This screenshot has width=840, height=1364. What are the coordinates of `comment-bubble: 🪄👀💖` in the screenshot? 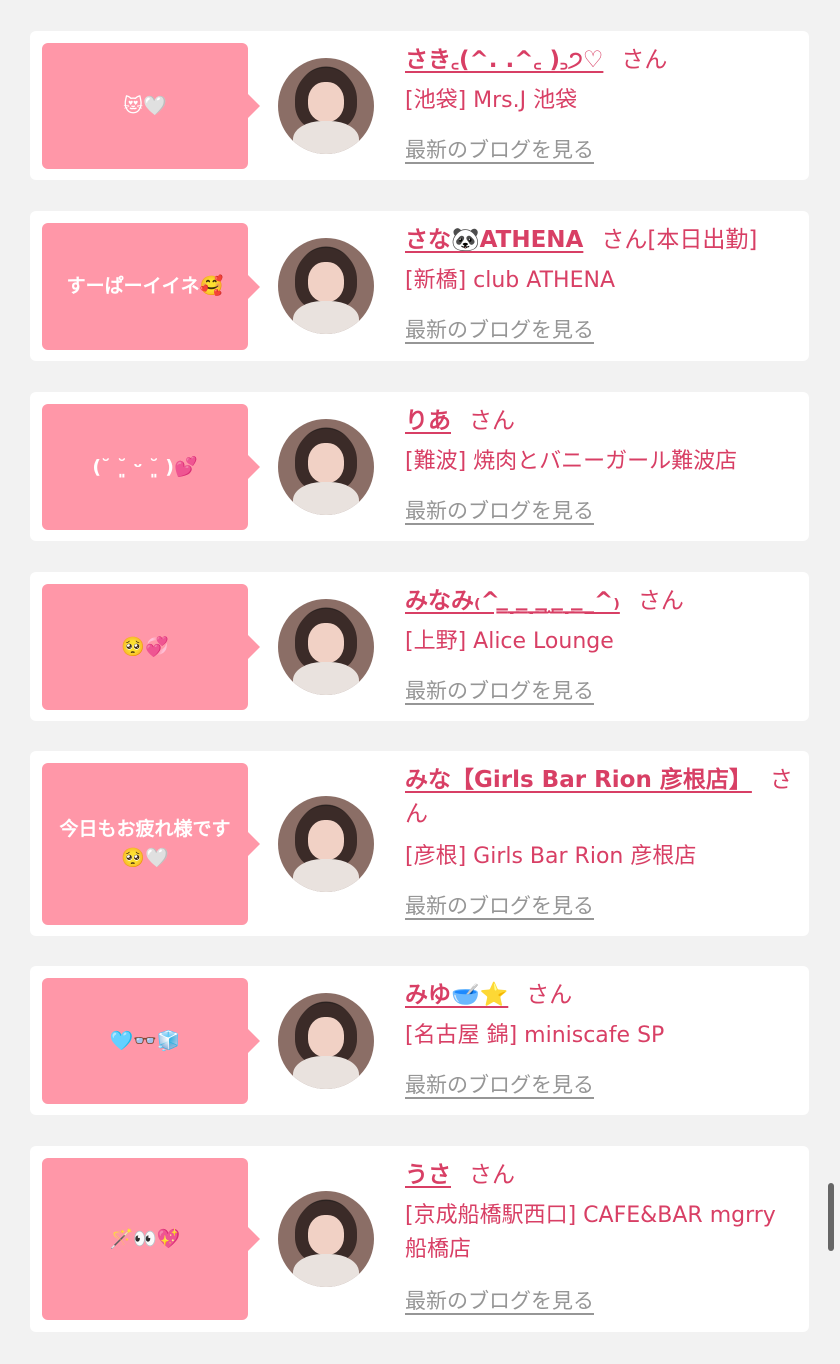 It's located at (151, 1239).